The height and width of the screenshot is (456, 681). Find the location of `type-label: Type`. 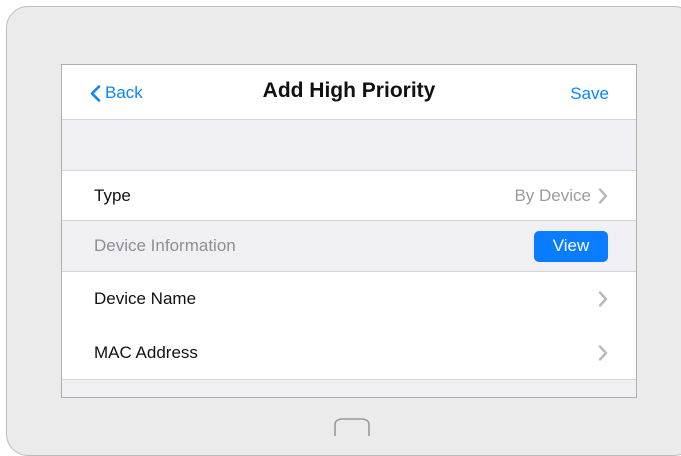

type-label: Type is located at coordinates (112, 195).